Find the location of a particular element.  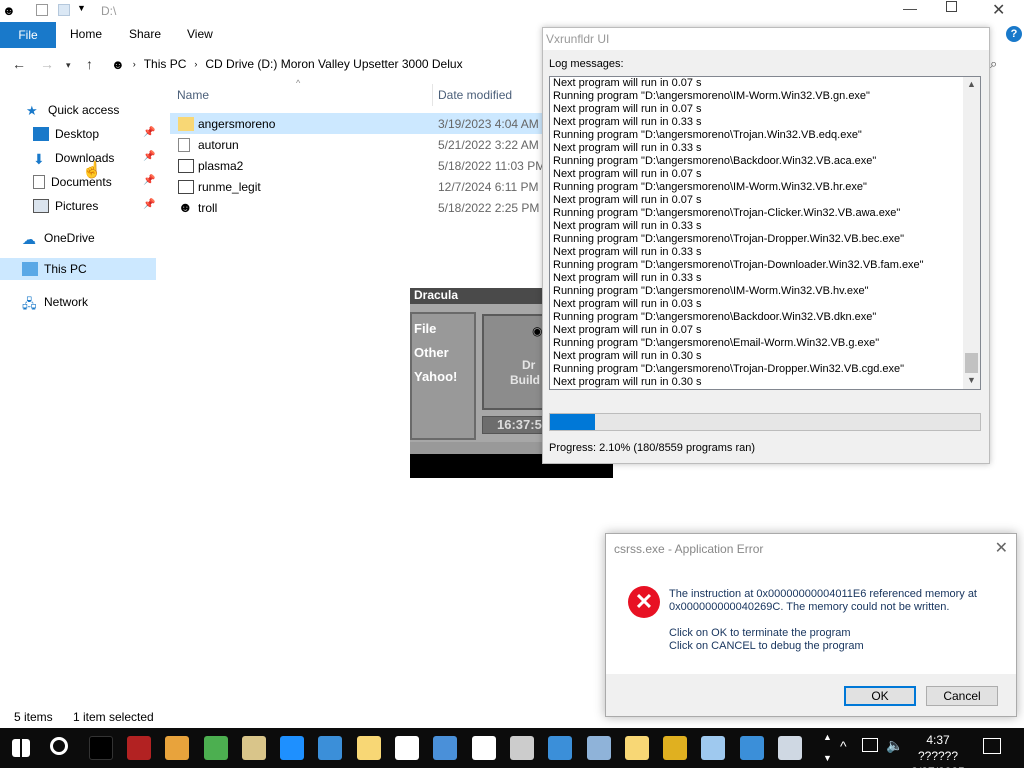

black-app-icon is located at coordinates (100, 748).